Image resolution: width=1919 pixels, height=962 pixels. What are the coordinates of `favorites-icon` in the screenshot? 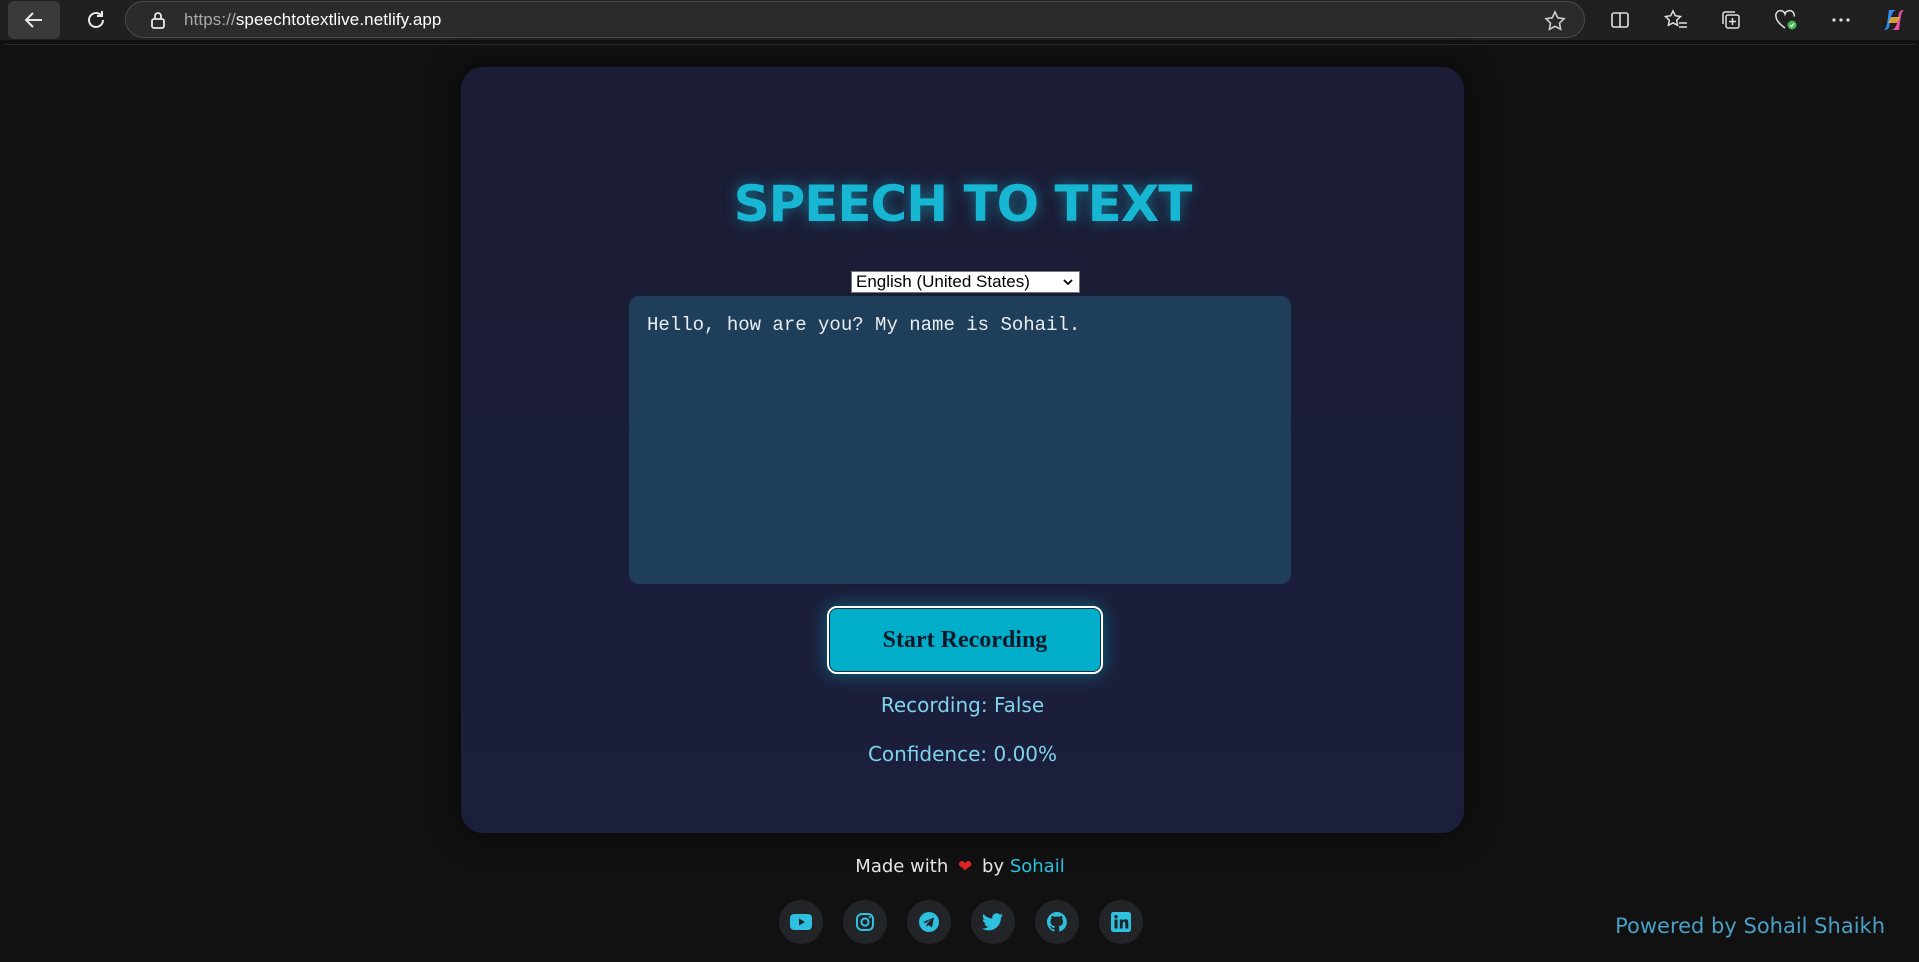 It's located at (1676, 20).